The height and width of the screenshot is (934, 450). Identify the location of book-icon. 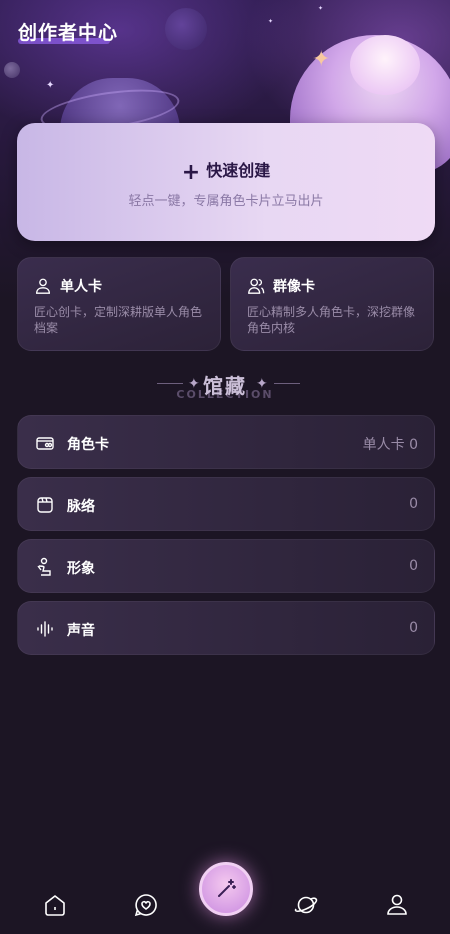
(45, 505).